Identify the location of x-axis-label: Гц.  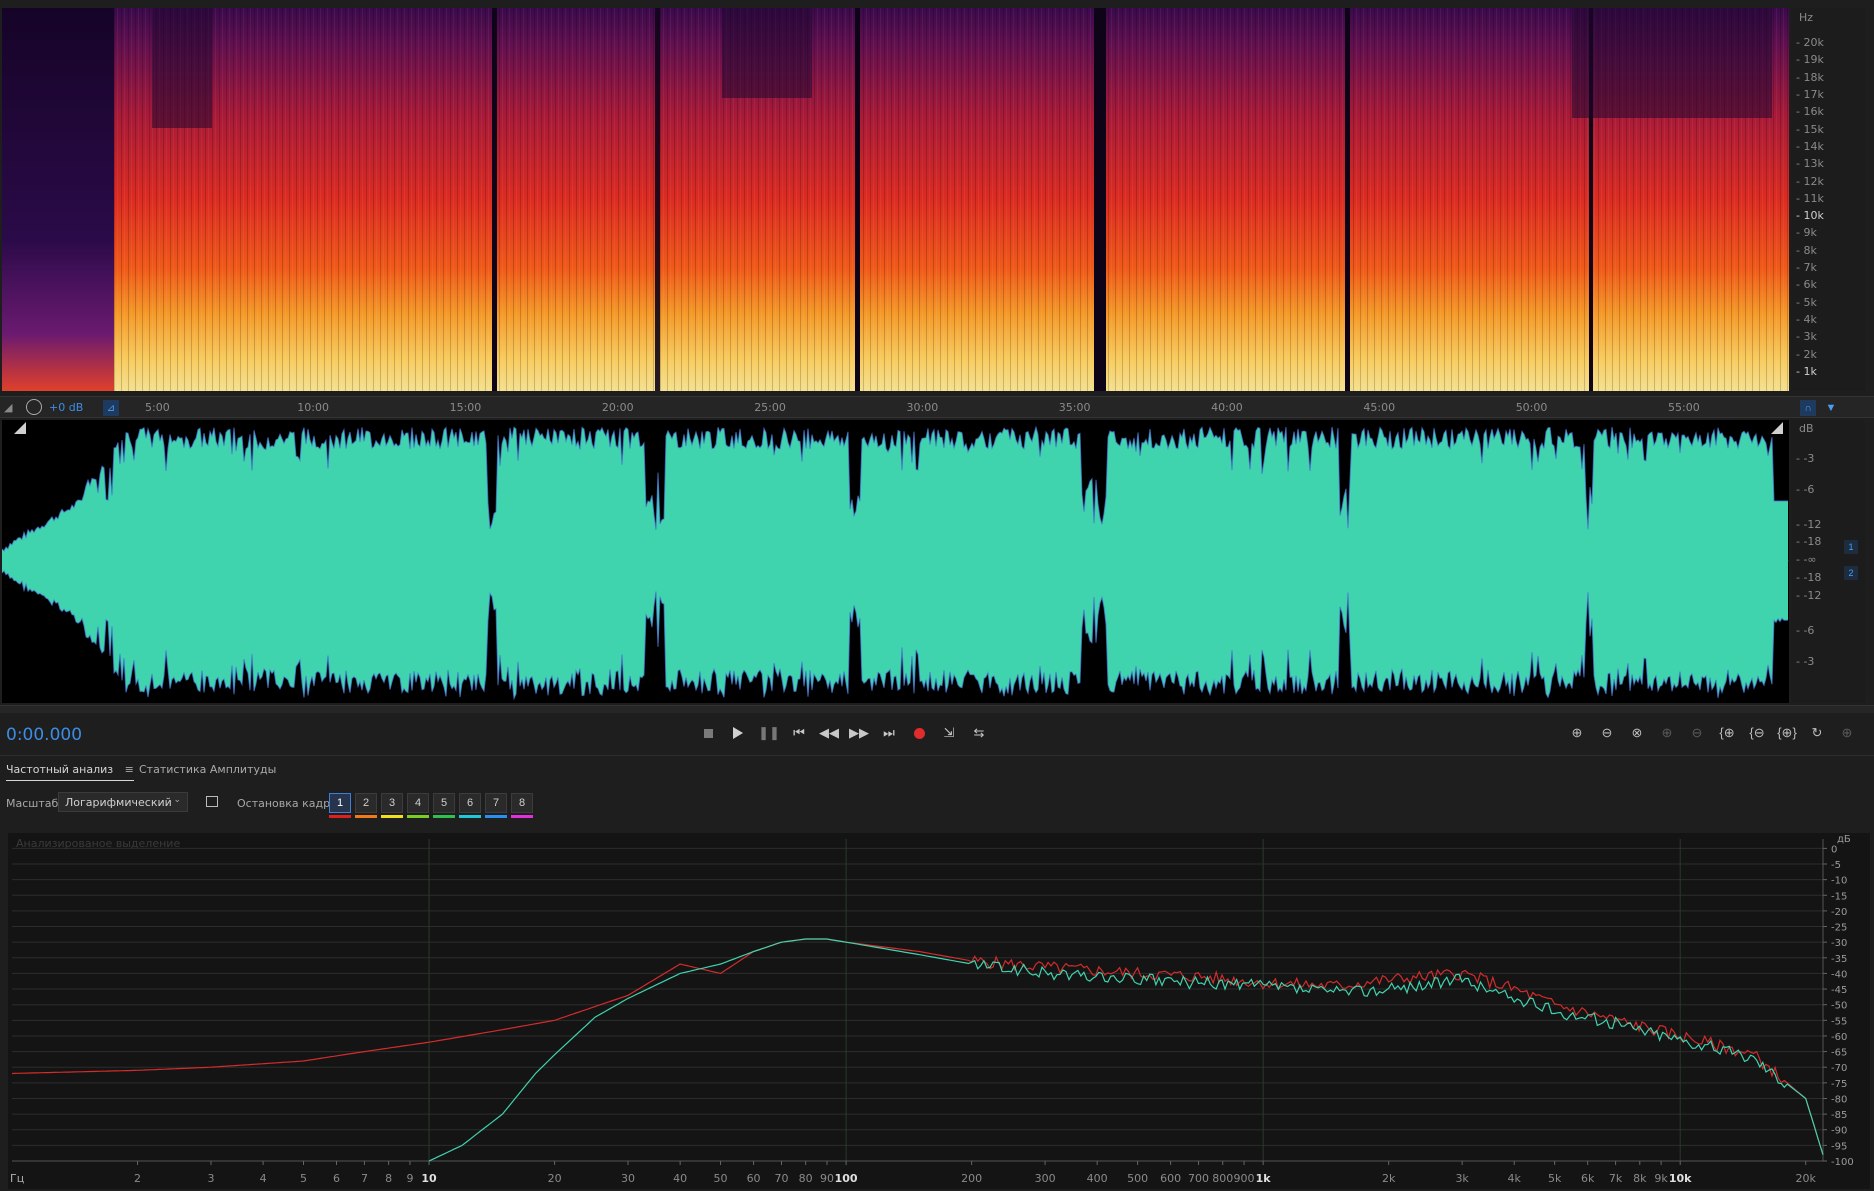
(17, 1178).